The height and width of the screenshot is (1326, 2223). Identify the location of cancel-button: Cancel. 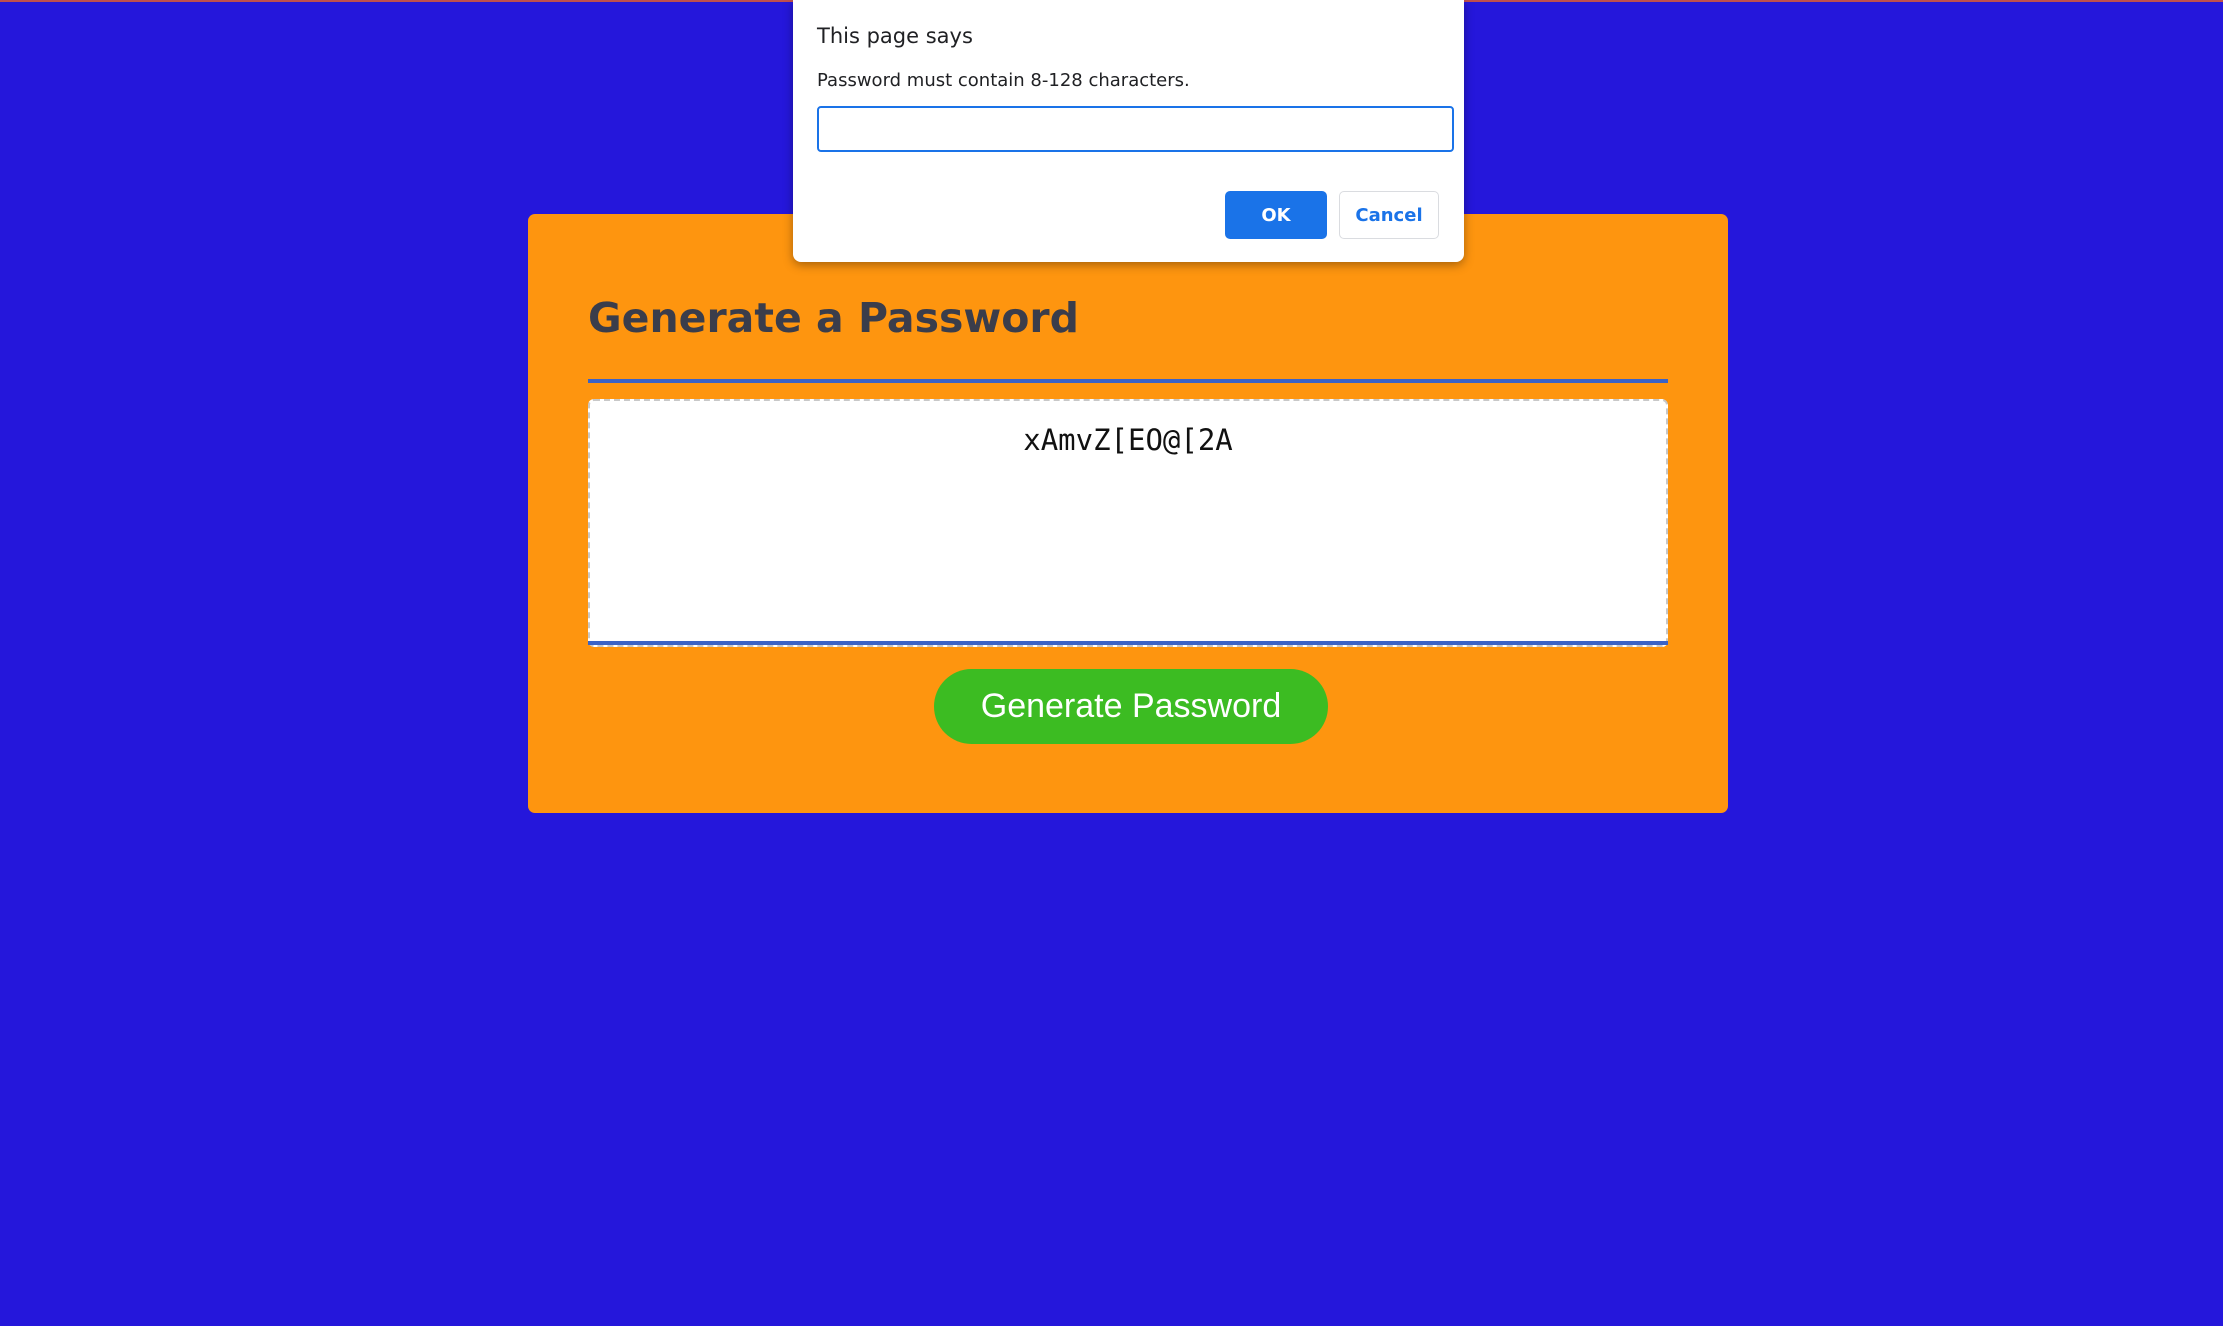
(1389, 215).